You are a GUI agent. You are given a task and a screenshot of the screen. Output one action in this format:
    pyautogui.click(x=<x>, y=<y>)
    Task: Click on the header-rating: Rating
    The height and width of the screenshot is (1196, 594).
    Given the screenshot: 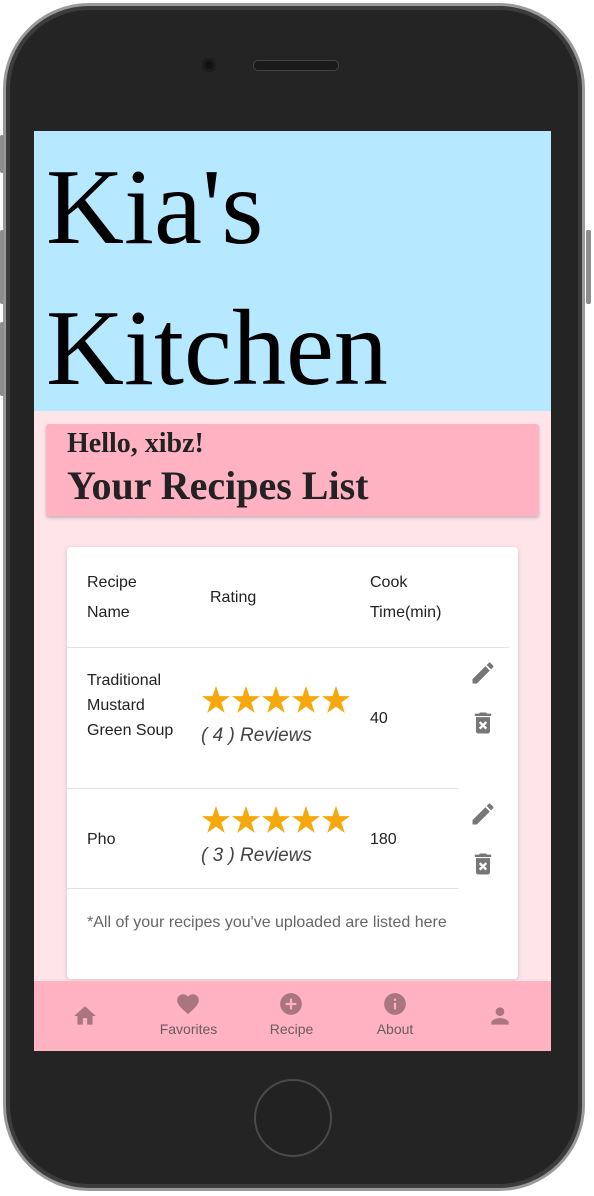 What is the action you would take?
    pyautogui.click(x=233, y=597)
    